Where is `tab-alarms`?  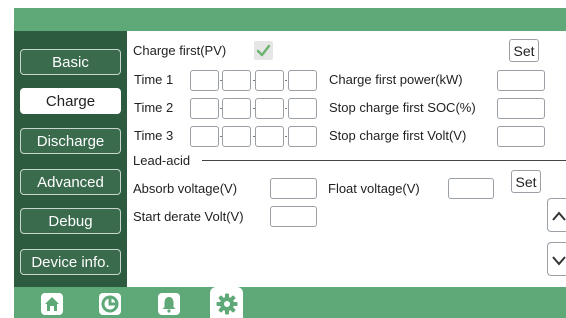 tab-alarms is located at coordinates (168, 302).